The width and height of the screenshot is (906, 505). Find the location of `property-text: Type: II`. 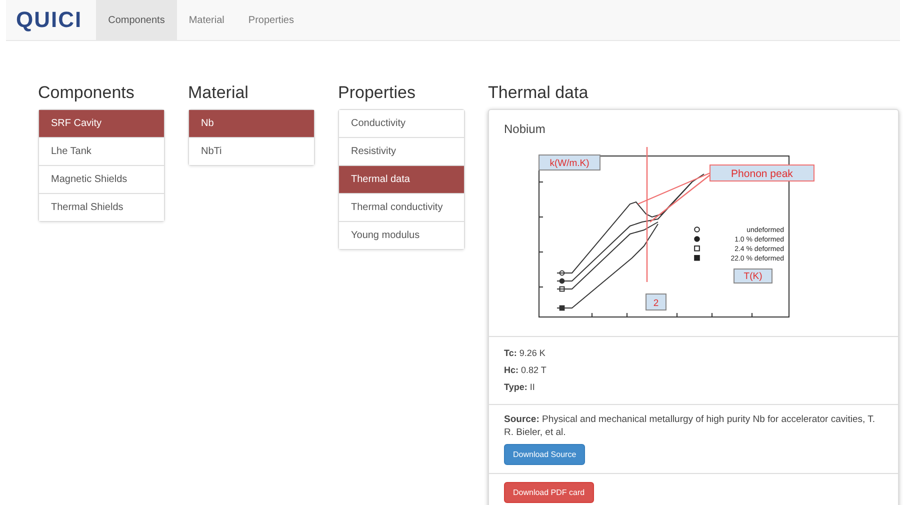

property-text: Type: II is located at coordinates (520, 387).